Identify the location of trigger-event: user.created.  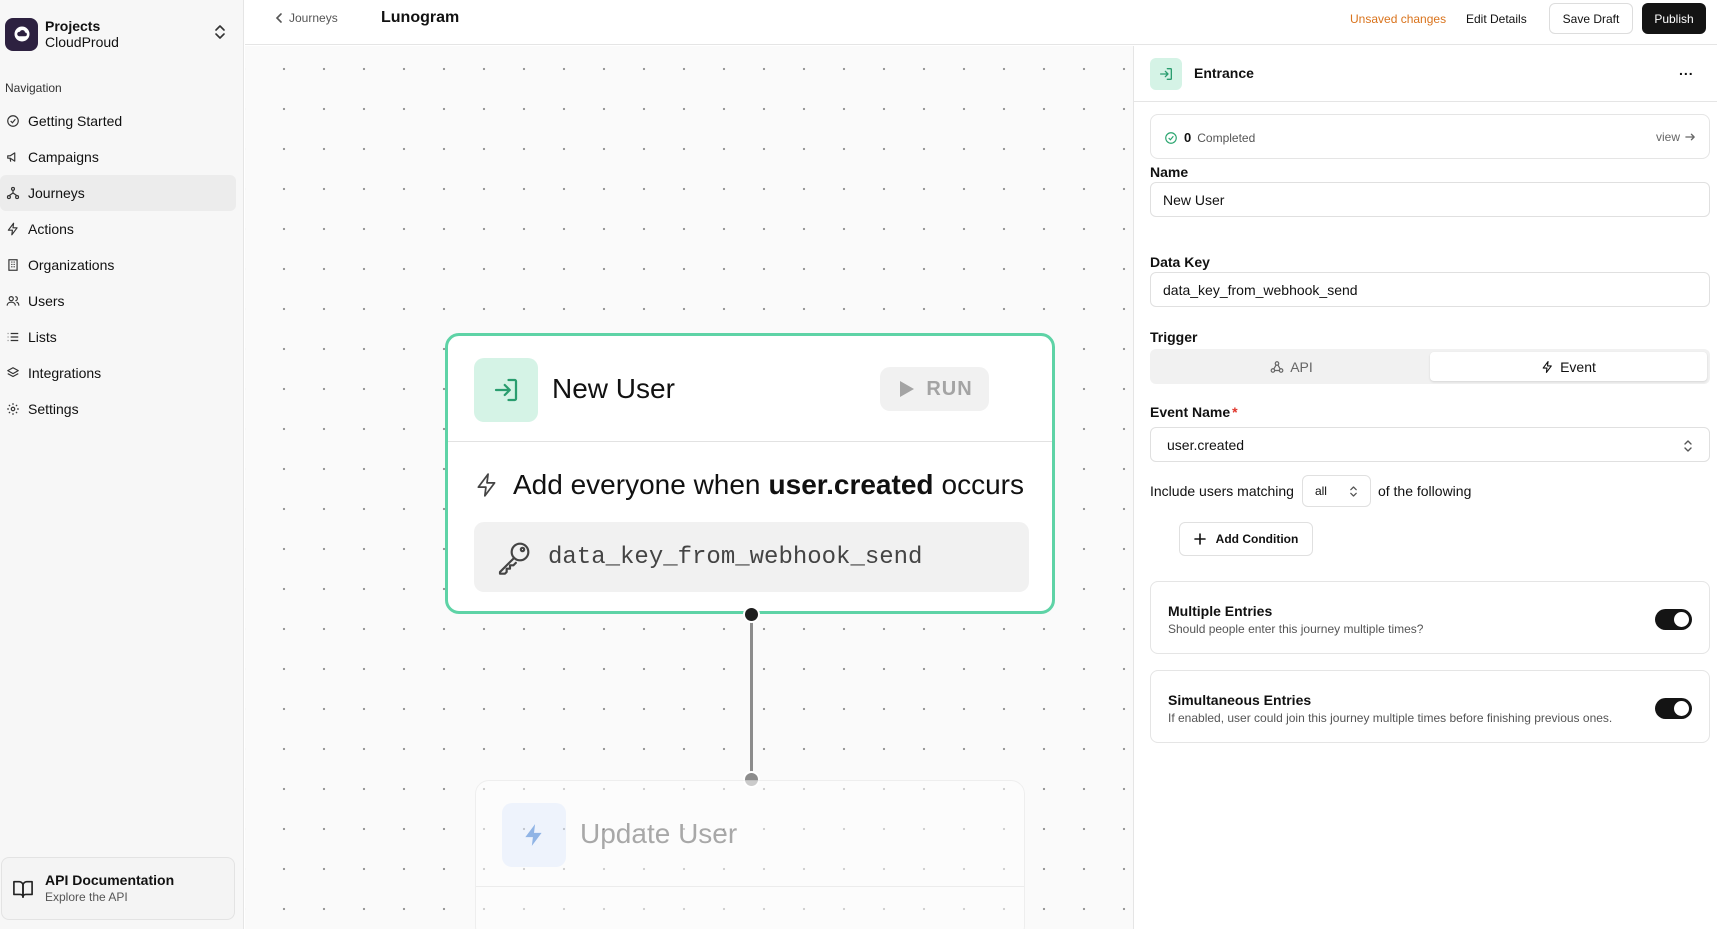
(851, 484).